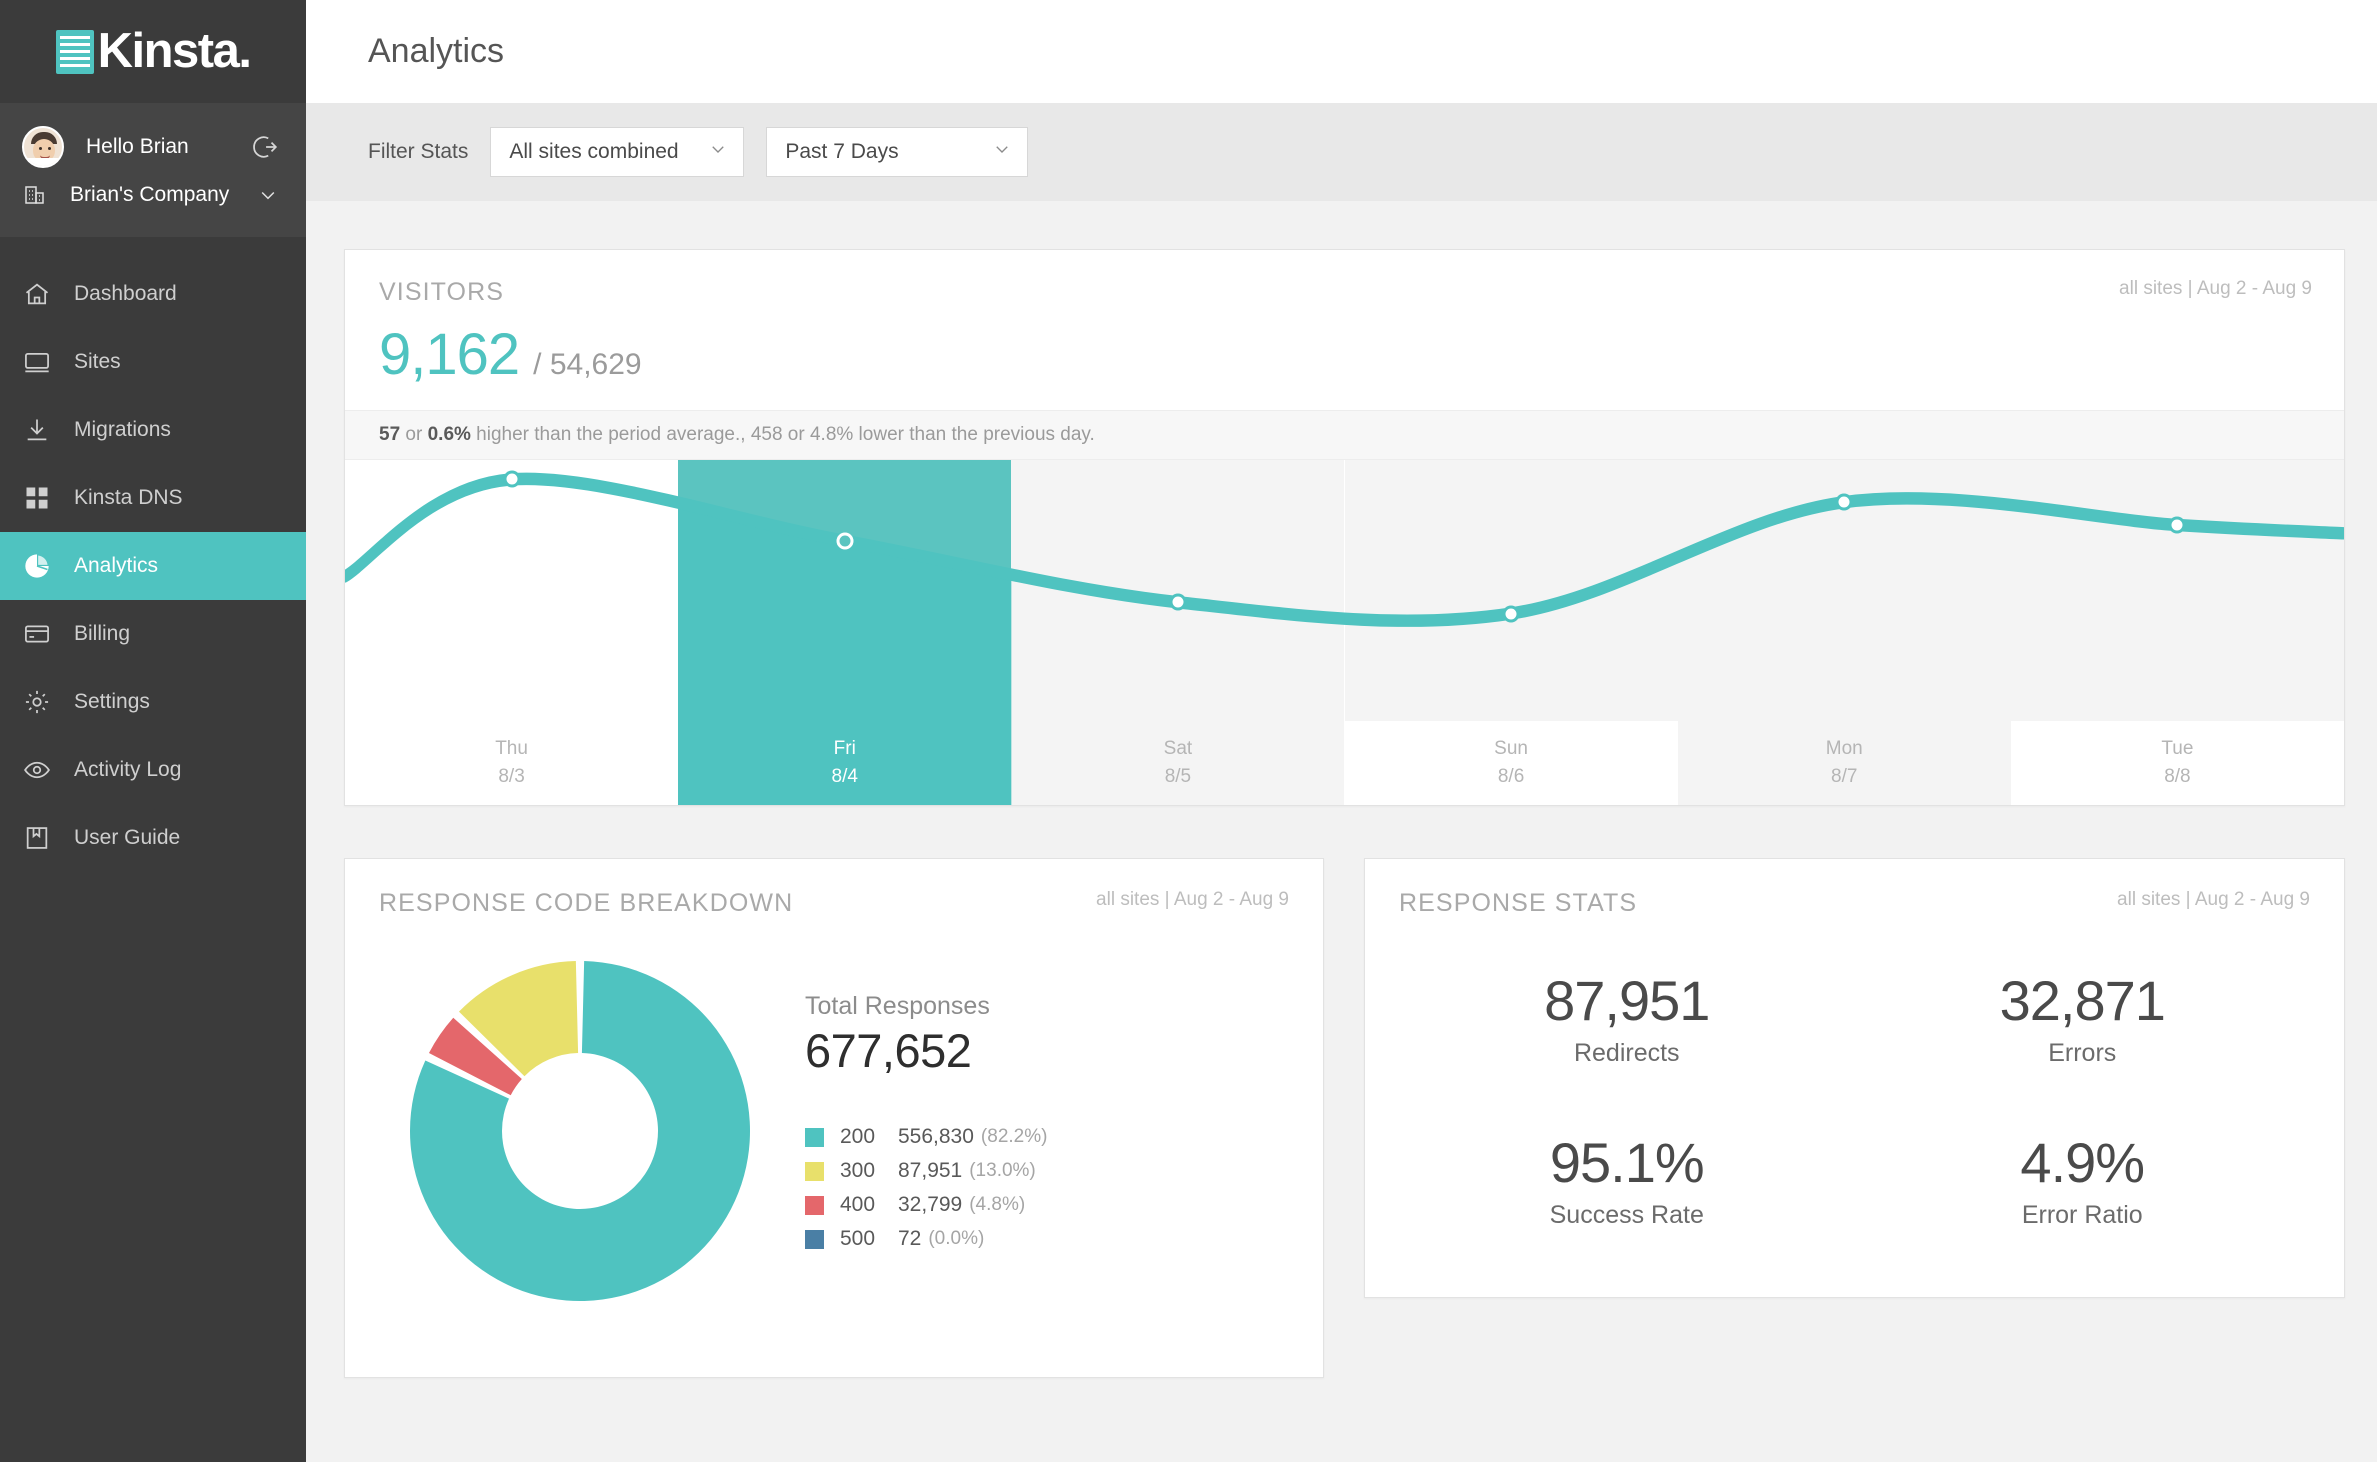 This screenshot has width=2377, height=1462. I want to click on chart-day-date: 8/3, so click(511, 776).